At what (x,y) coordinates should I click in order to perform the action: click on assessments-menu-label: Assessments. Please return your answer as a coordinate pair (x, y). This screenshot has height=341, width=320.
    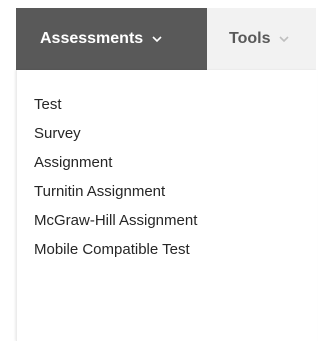
    Looking at the image, I should click on (92, 38).